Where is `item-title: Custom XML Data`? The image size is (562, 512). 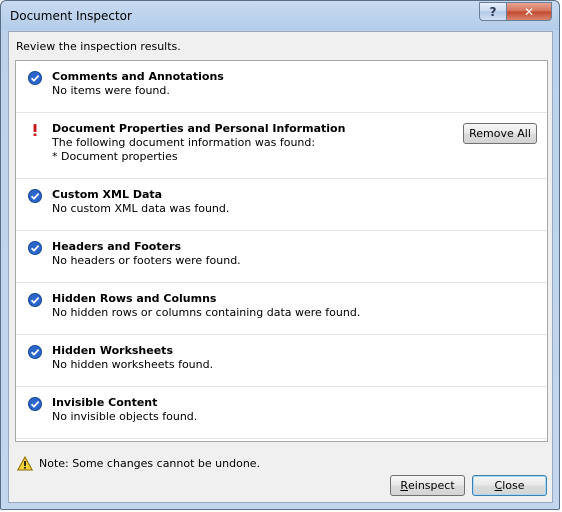 item-title: Custom XML Data is located at coordinates (107, 194).